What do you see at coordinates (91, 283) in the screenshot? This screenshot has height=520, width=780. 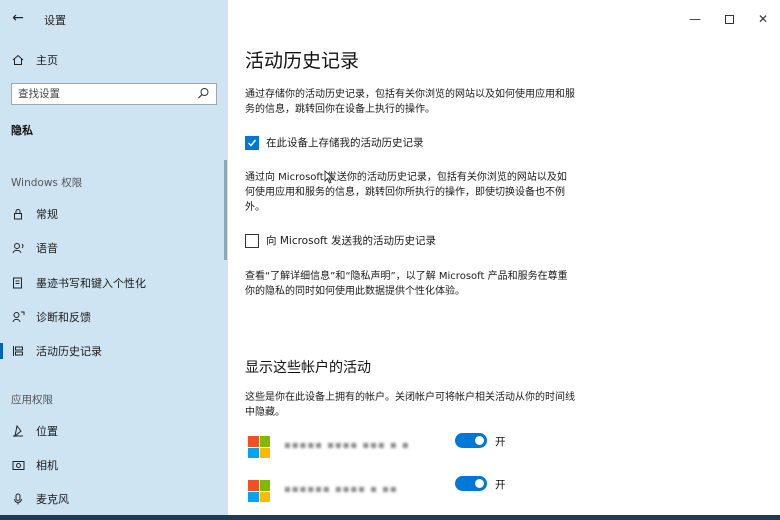 I see `sidebar-item-label: 墨迹书写和键入个性化` at bounding box center [91, 283].